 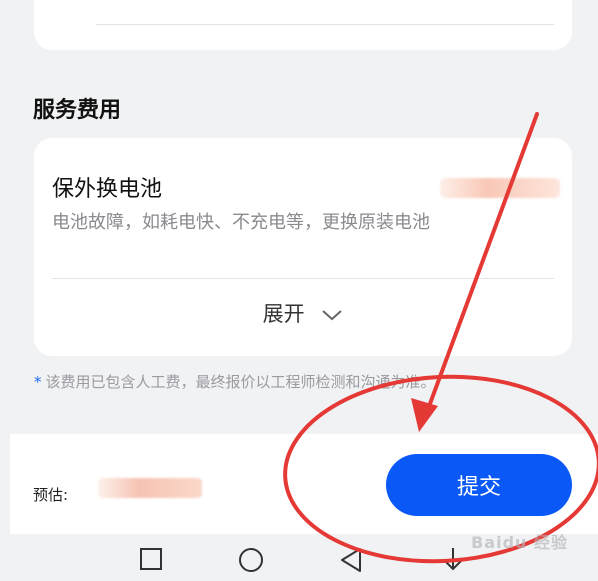 I want to click on annotation-arrow-head, so click(x=424, y=415).